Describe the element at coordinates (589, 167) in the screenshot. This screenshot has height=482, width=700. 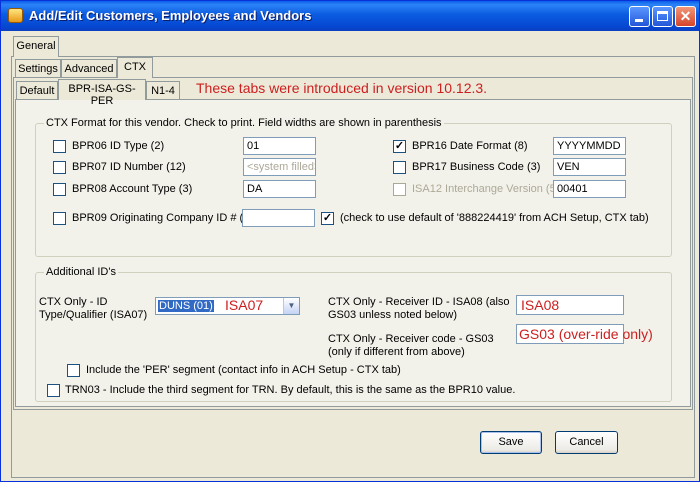
I see `bpr17-input: VEN` at that location.